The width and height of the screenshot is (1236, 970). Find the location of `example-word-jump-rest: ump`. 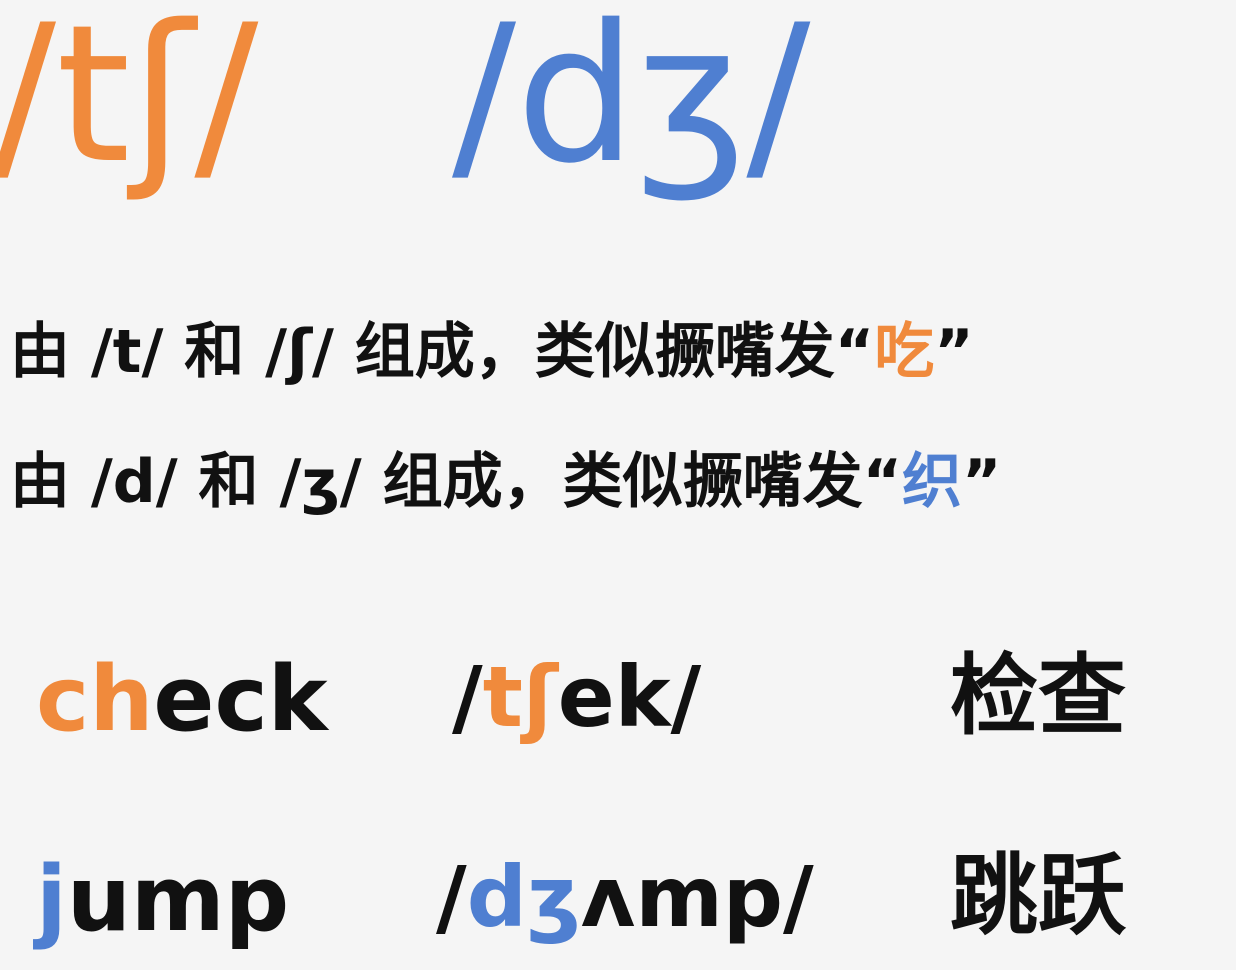

example-word-jump-rest: ump is located at coordinates (178, 899).